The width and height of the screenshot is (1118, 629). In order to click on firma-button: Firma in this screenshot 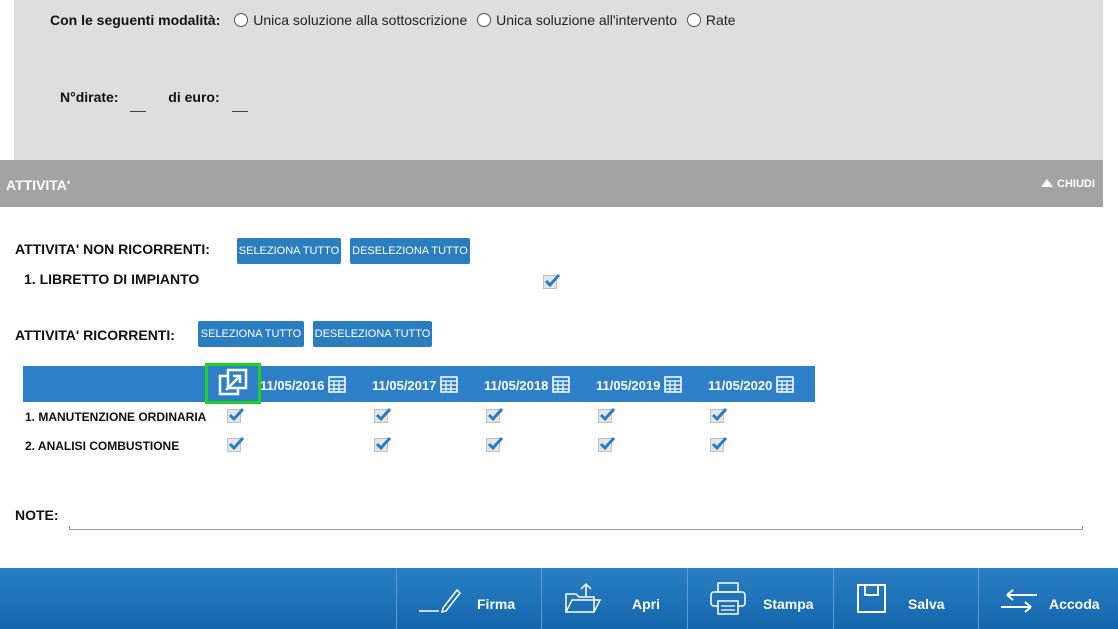, I will do `click(468, 598)`.